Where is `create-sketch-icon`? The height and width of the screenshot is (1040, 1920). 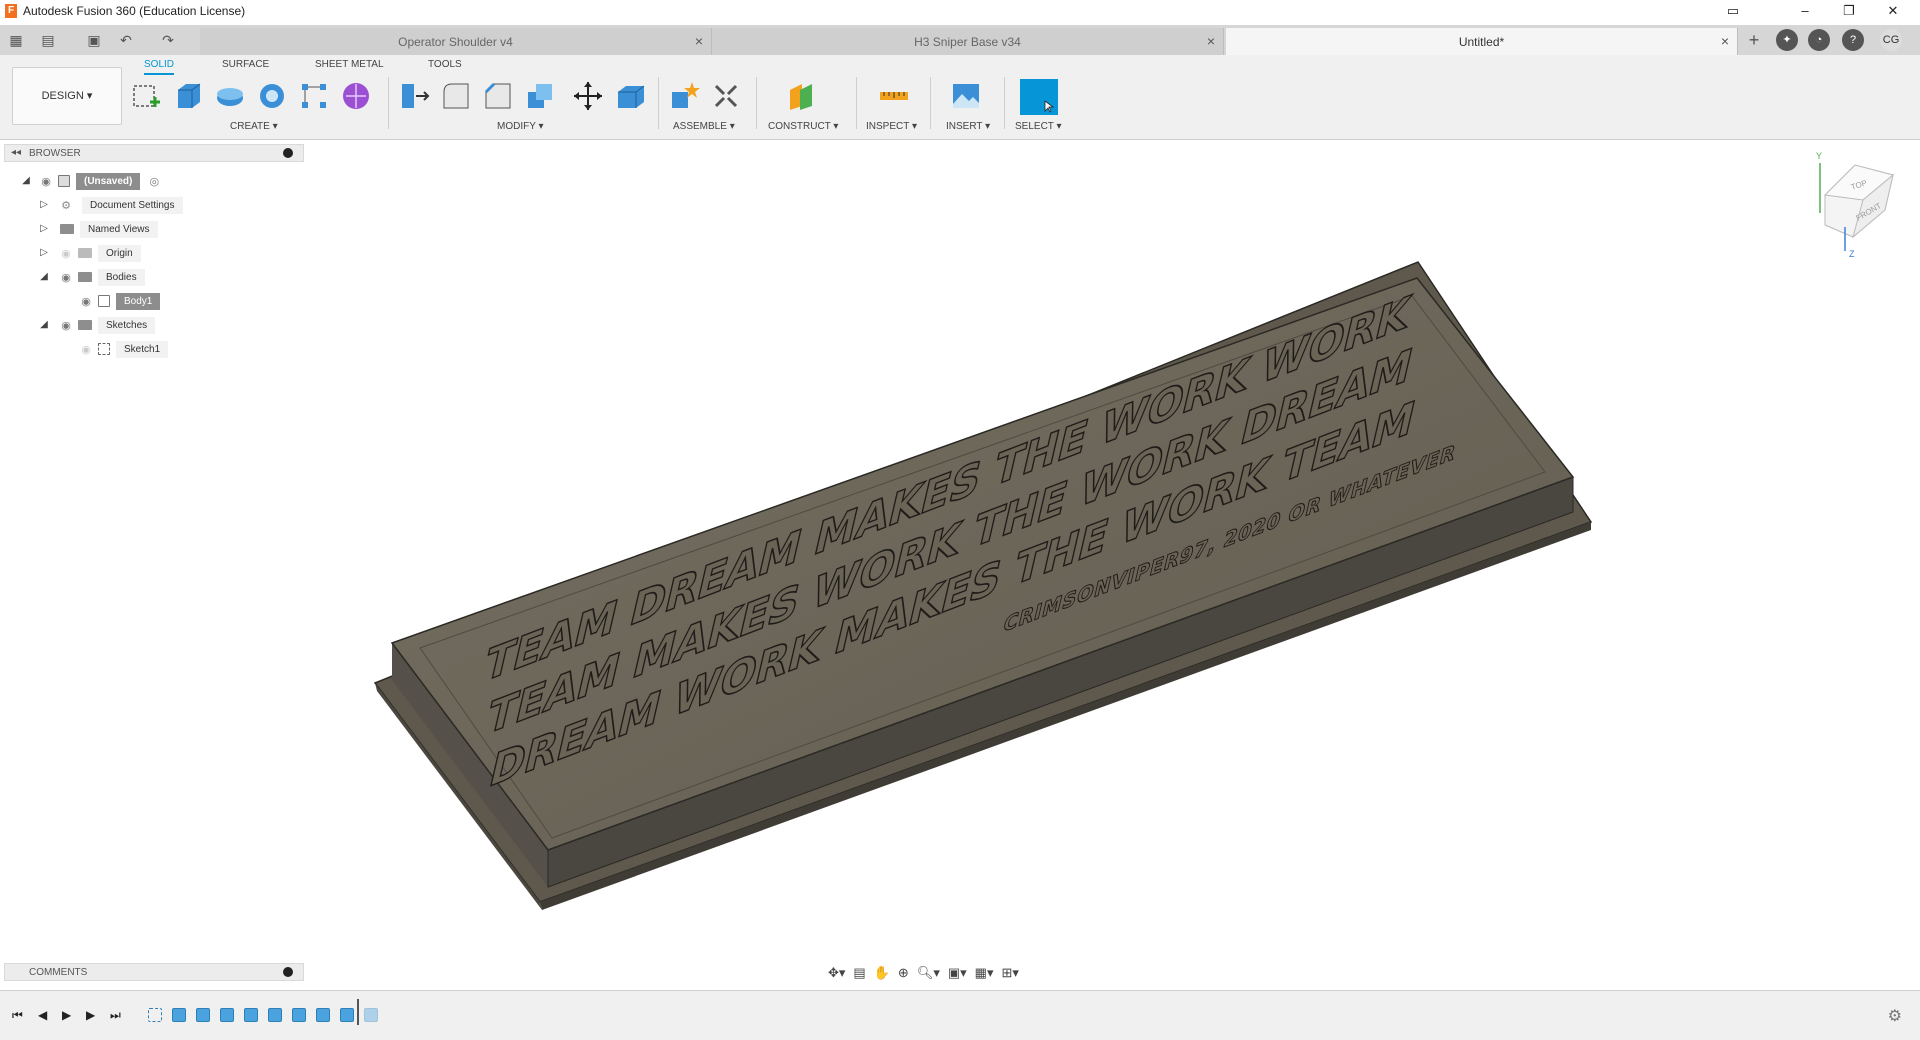 create-sketch-icon is located at coordinates (146, 96).